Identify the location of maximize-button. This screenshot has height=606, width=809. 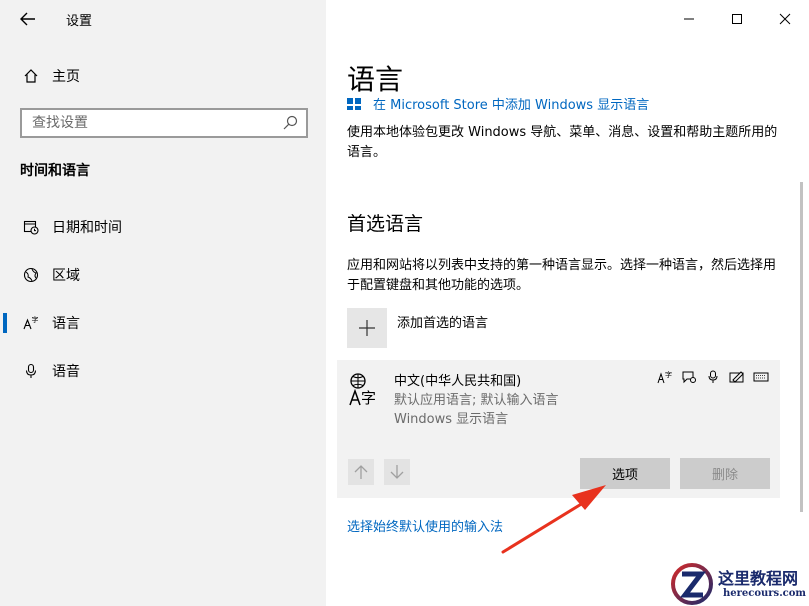
(737, 19).